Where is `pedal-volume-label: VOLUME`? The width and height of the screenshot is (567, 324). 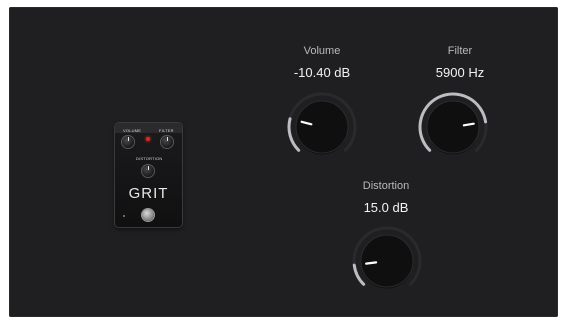
pedal-volume-label: VOLUME is located at coordinates (132, 130).